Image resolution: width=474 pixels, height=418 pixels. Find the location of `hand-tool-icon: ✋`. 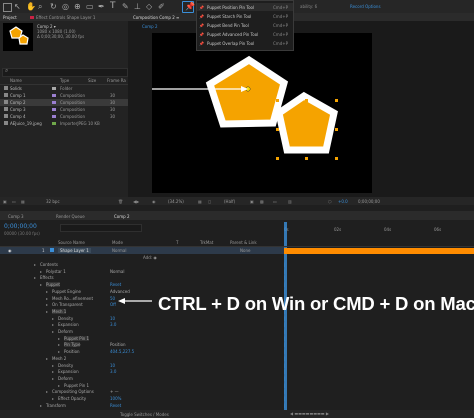

hand-tool-icon: ✋ is located at coordinates (31, 6).